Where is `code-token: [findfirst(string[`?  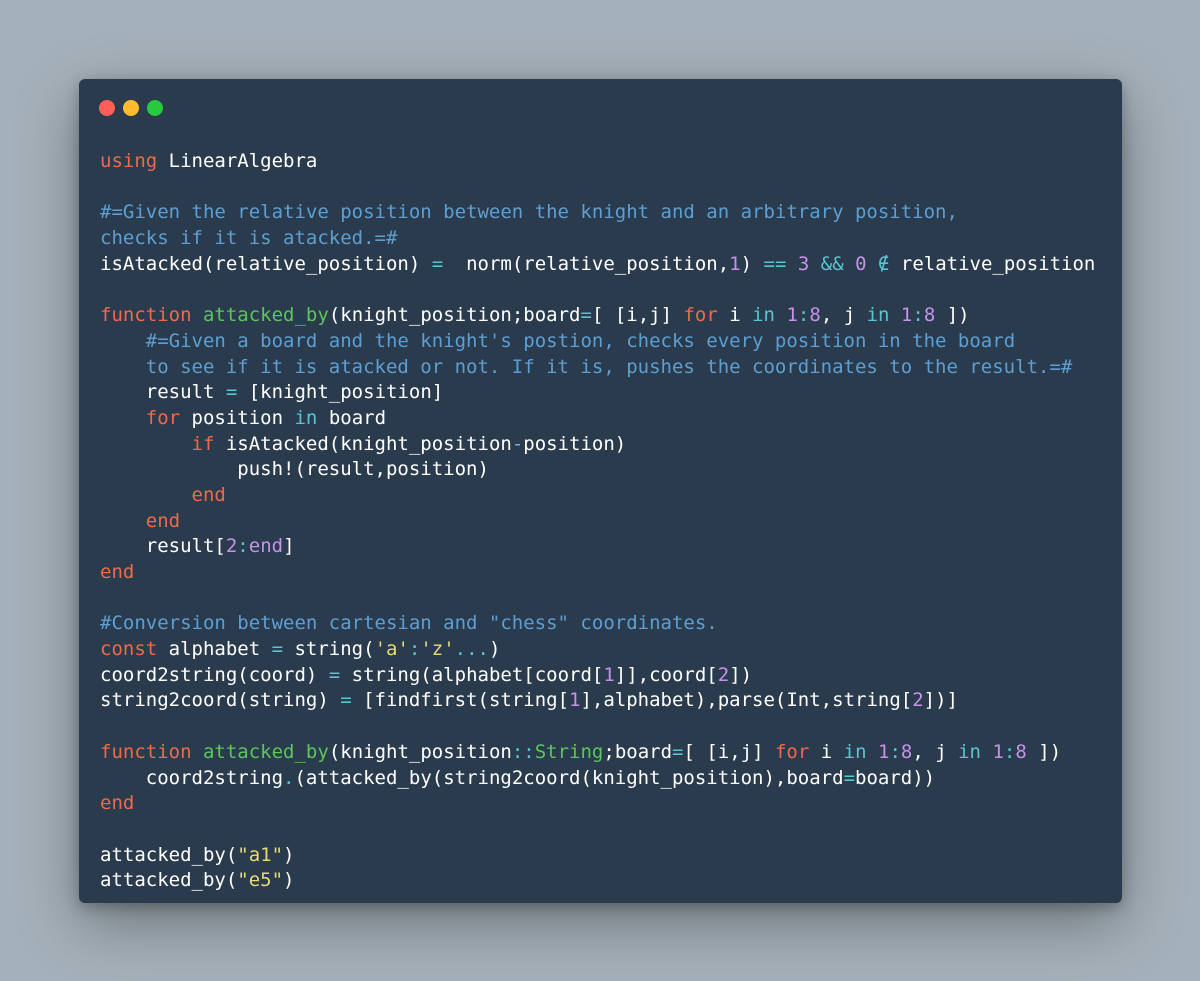 code-token: [findfirst(string[ is located at coordinates (460, 700).